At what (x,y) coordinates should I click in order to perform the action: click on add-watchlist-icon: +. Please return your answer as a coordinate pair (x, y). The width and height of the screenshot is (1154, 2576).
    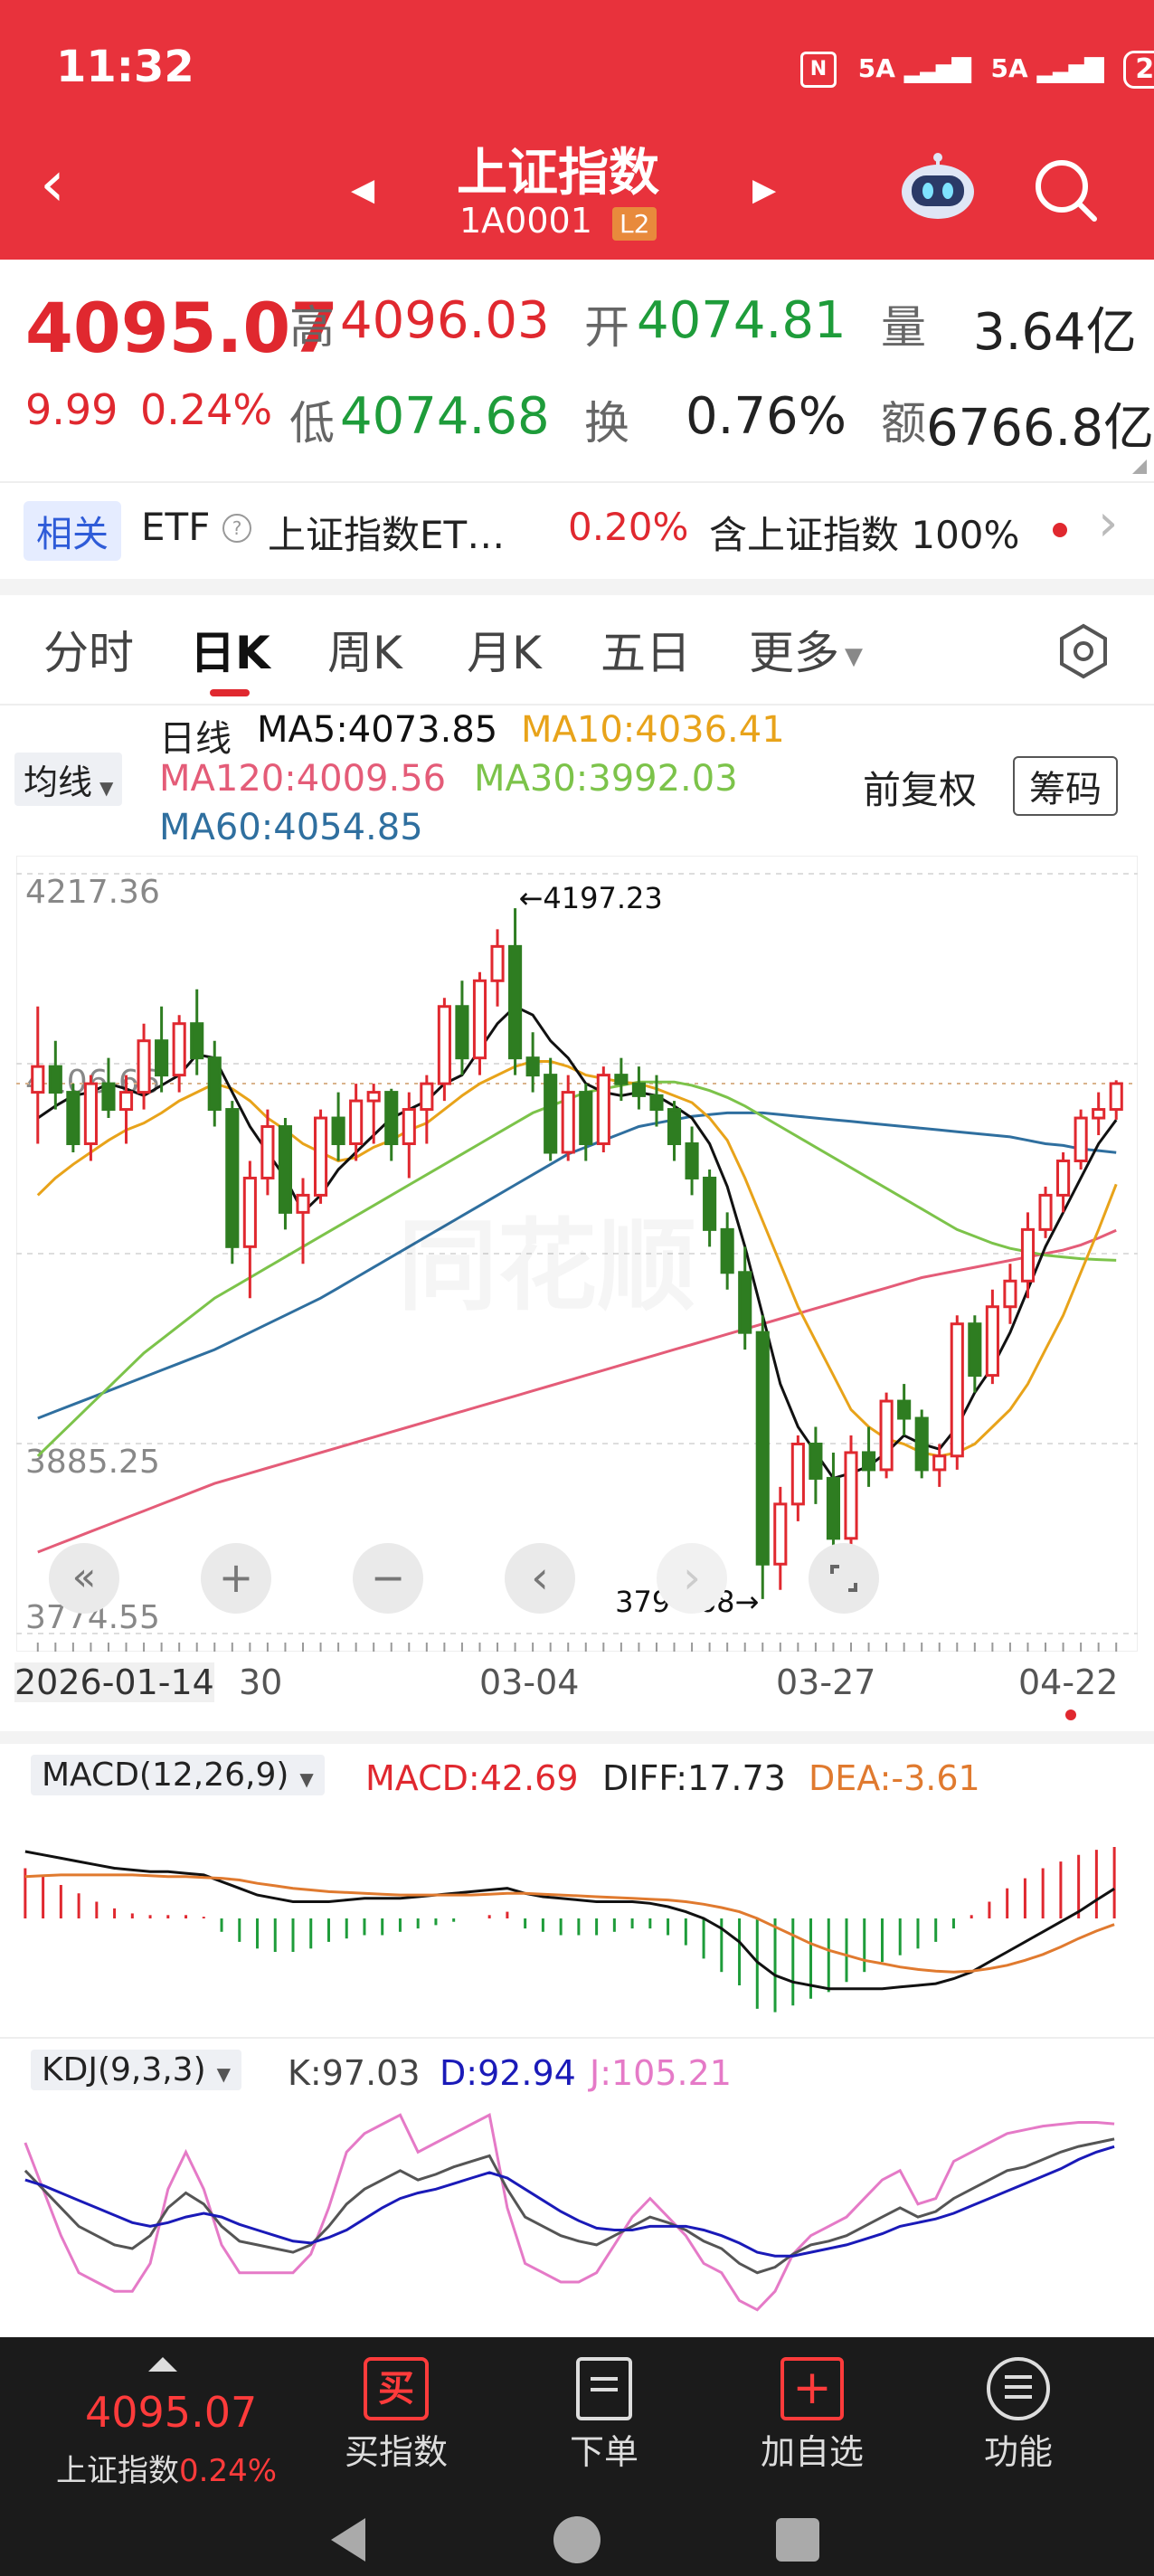
    Looking at the image, I should click on (812, 2388).